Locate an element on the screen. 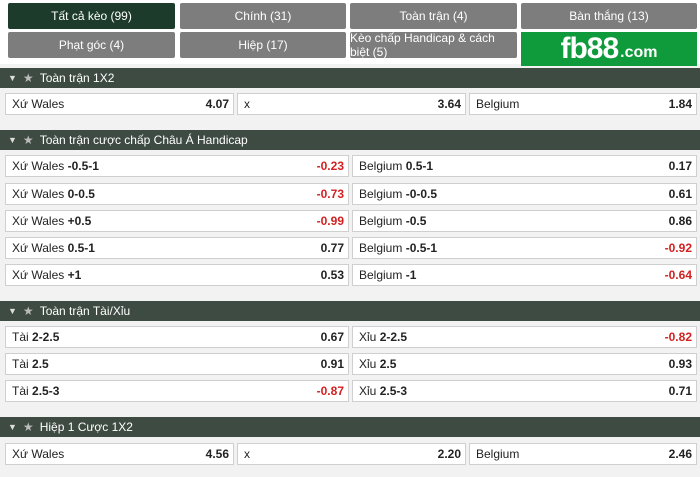 This screenshot has width=700, height=477. selection-name: Xứ Wales is located at coordinates (38, 104).